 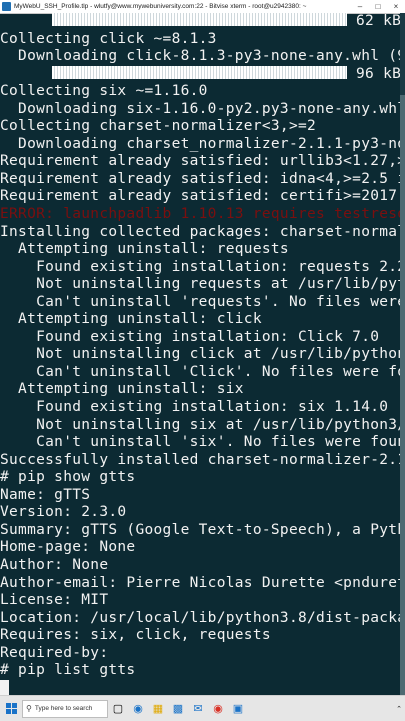 I want to click on taskbar-search-box: ⚲ Type here to search, so click(x=65, y=708).